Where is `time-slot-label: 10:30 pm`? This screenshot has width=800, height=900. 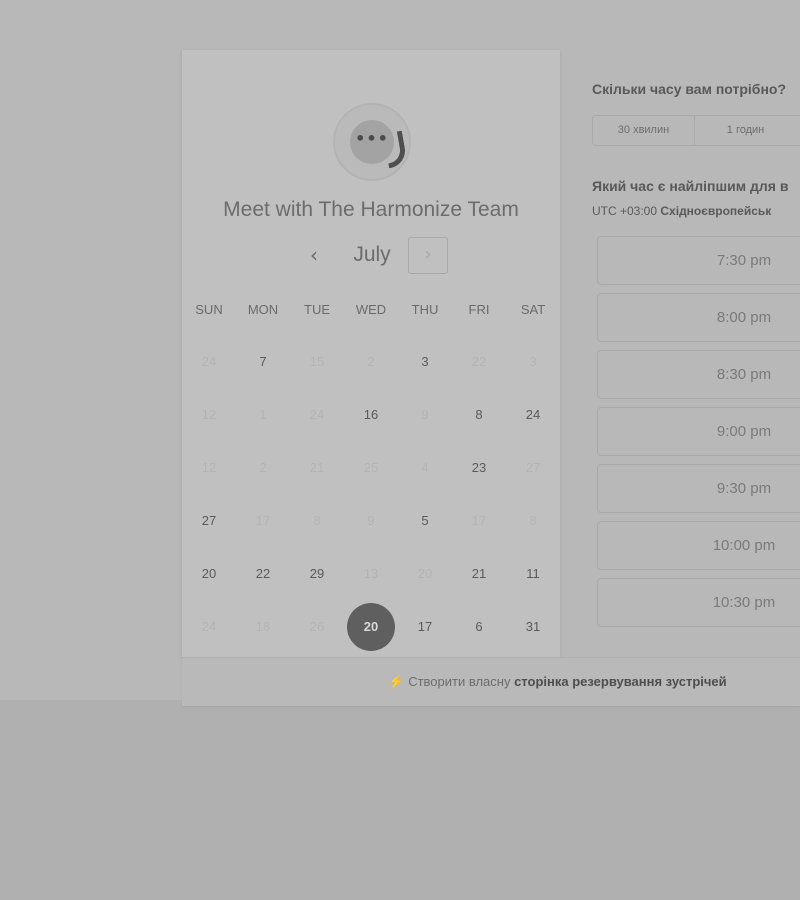 time-slot-label: 10:30 pm is located at coordinates (744, 602).